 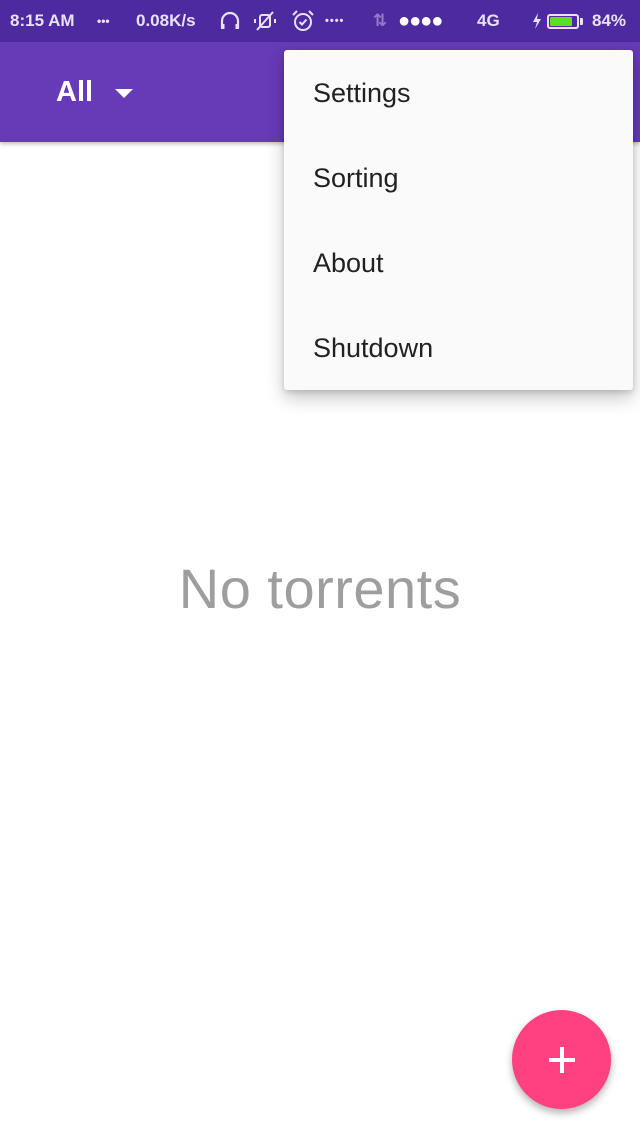 I want to click on vibrate-off-icon, so click(x=265, y=21).